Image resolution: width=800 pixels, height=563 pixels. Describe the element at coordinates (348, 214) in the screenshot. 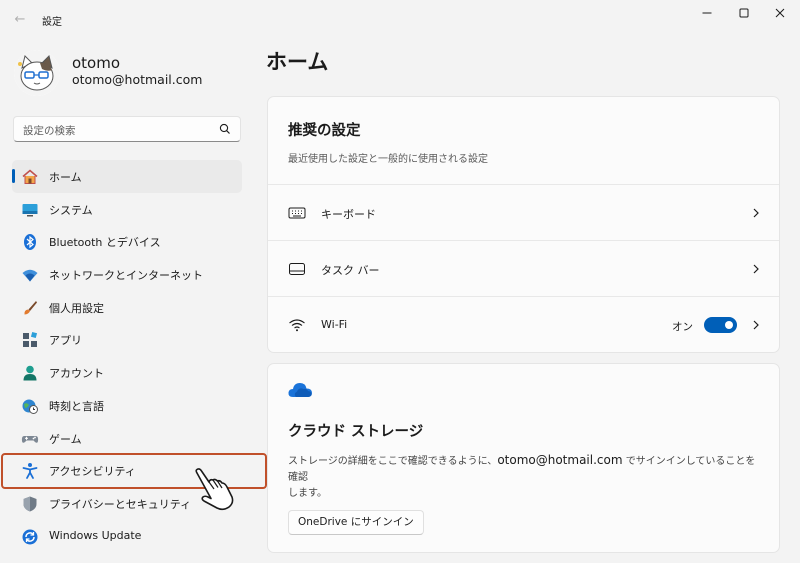

I see `row-label: キーボード` at that location.